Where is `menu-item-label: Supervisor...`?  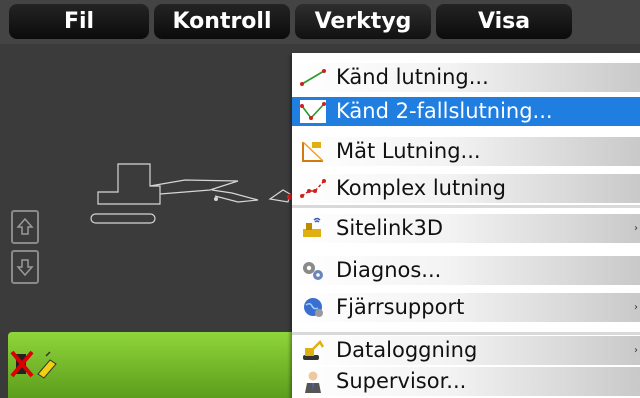 menu-item-label: Supervisor... is located at coordinates (401, 381).